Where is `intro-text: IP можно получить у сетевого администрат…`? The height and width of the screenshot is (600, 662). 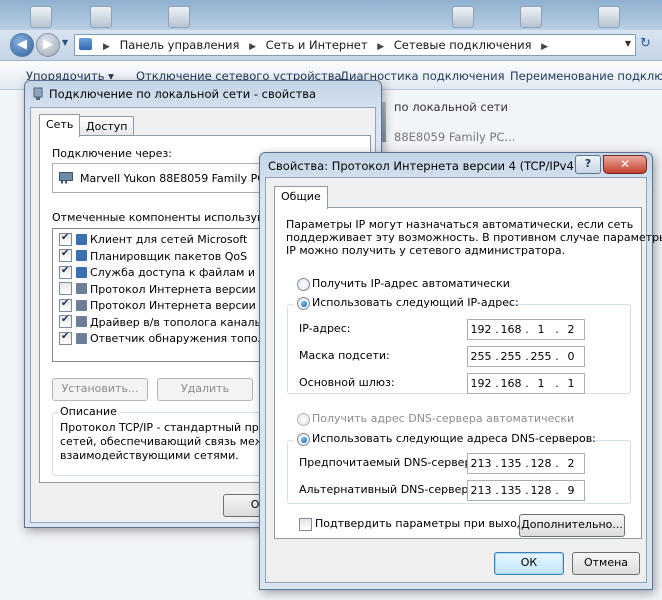
intro-text: IP можно получить у сетевого администрат… is located at coordinates (426, 250).